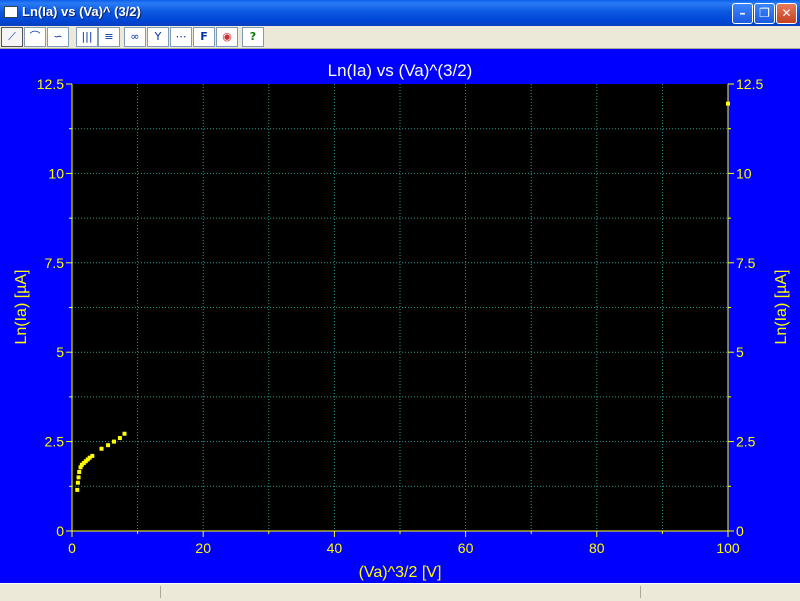 The width and height of the screenshot is (800, 601). Describe the element at coordinates (786, 13) in the screenshot. I see `close-button: ✕` at that location.